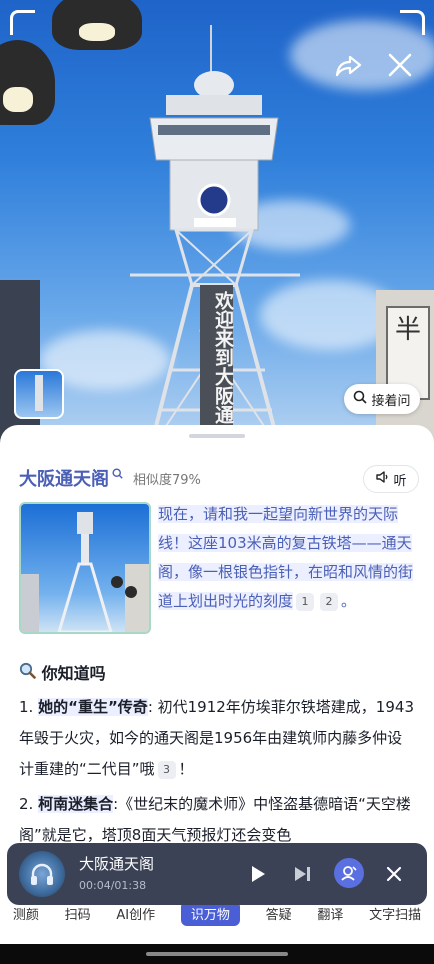 This screenshot has height=964, width=434. Describe the element at coordinates (305, 601) in the screenshot. I see `citation-ref: 1` at that location.